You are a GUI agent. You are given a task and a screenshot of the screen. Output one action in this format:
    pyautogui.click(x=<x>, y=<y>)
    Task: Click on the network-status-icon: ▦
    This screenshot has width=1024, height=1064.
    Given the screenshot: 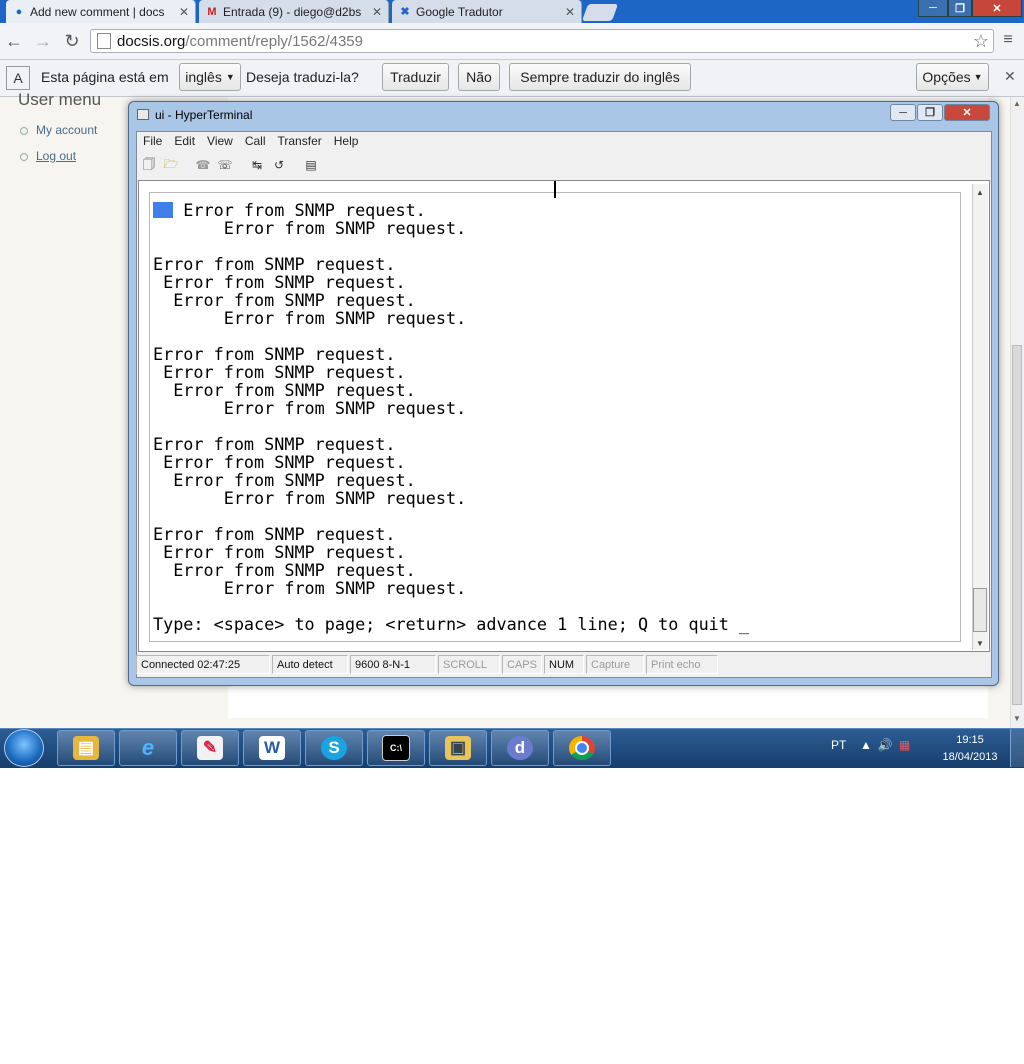 What is the action you would take?
    pyautogui.click(x=907, y=745)
    